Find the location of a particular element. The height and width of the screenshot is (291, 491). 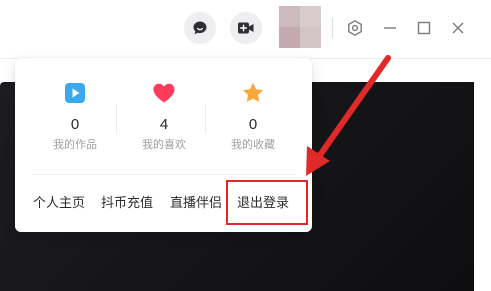

stat-likes: 4 我的喜欢 is located at coordinates (164, 117).